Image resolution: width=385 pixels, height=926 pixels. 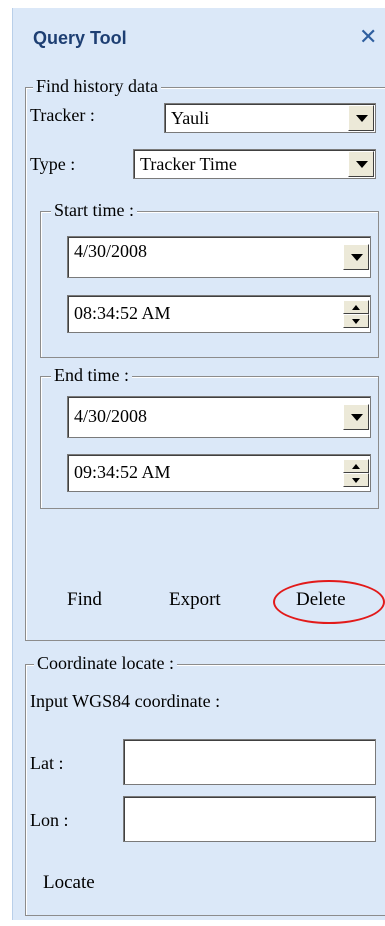 What do you see at coordinates (219, 314) in the screenshot?
I see `start-time-spinner: 08:34:52 AM` at bounding box center [219, 314].